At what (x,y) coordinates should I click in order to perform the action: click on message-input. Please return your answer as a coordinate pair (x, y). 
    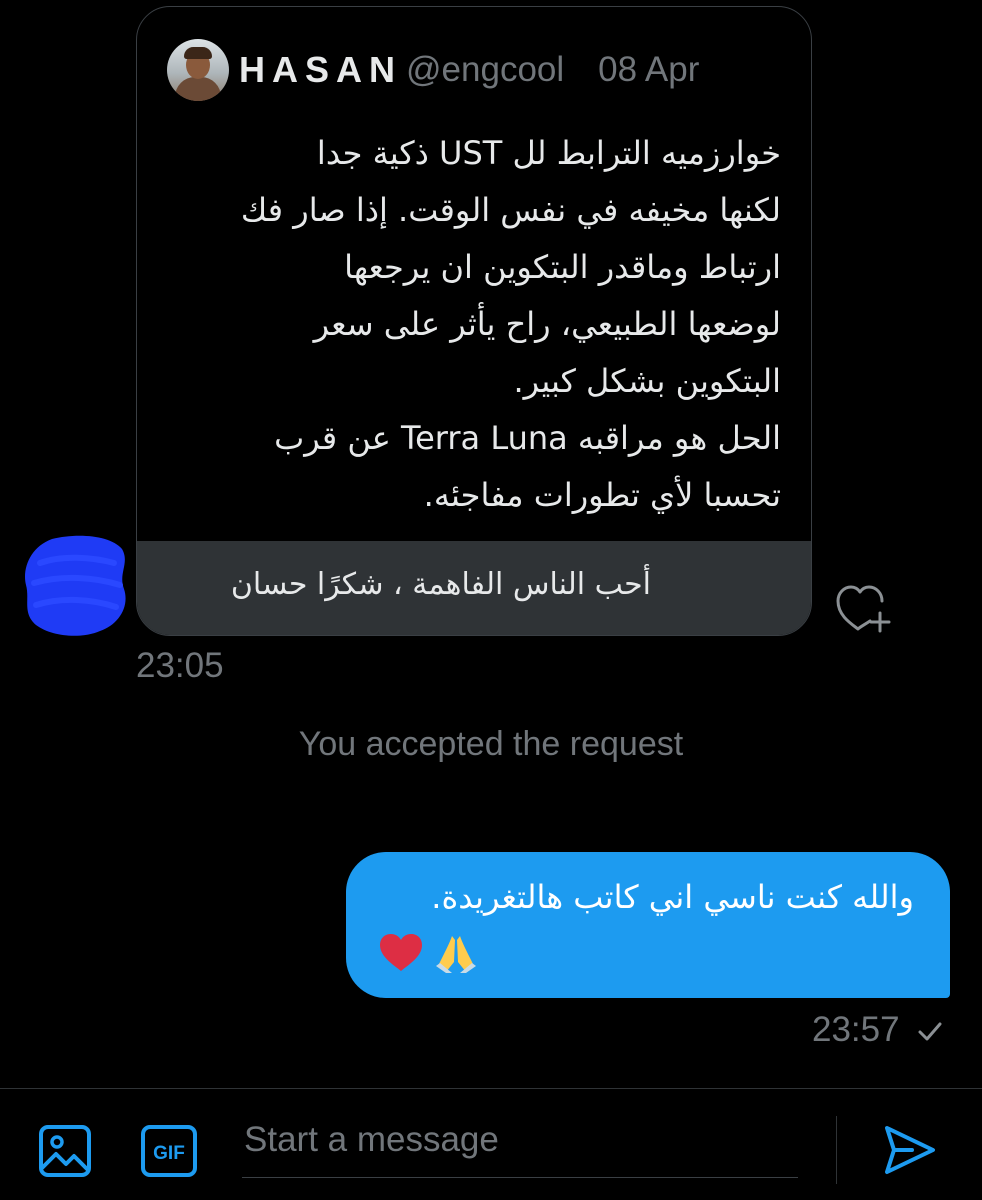
    Looking at the image, I should click on (520, 1145).